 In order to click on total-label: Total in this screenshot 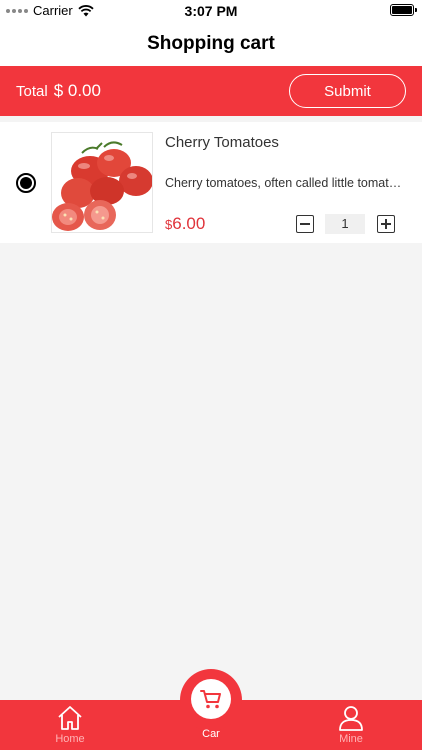, I will do `click(32, 91)`.